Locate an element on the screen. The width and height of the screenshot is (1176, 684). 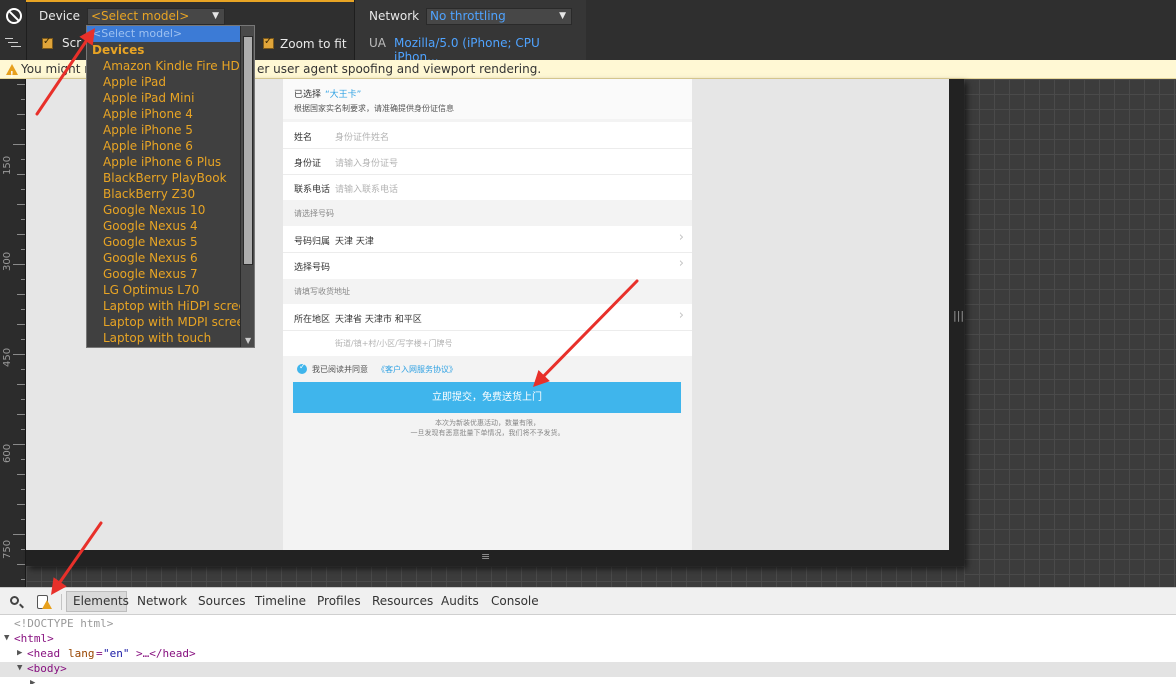
id-notice: 根据国家实名制要求，请准确提供身份证信息 is located at coordinates (374, 108).